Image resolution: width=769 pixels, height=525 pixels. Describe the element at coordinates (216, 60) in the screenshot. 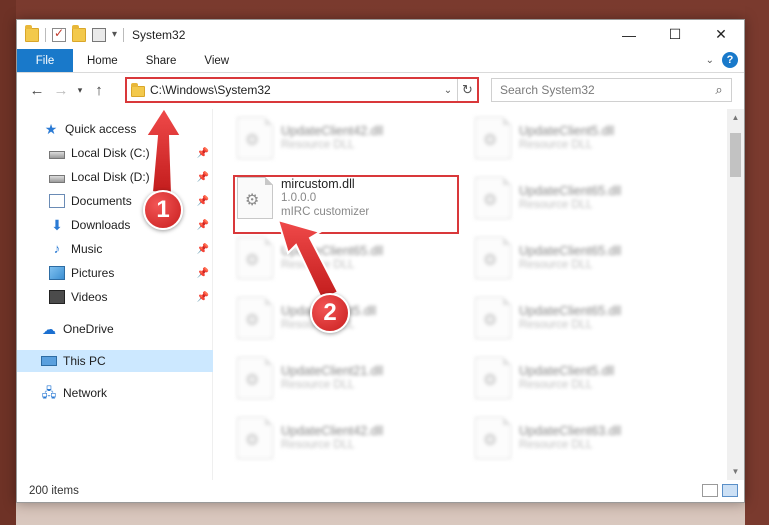

I see `tab-view: View` at that location.